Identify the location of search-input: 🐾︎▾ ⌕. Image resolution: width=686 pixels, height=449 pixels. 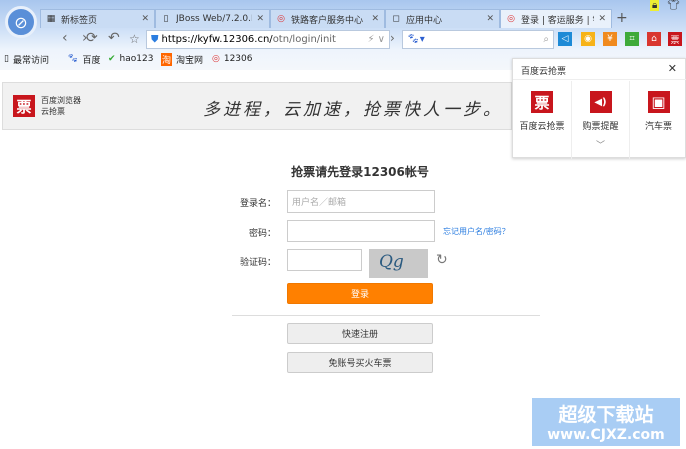
(478, 39).